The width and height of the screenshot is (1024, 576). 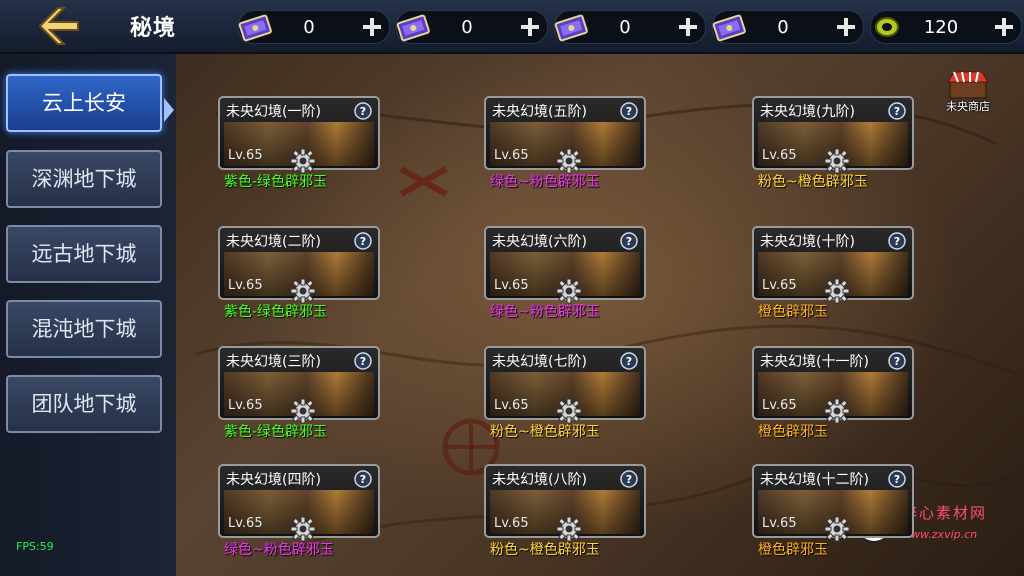 What do you see at coordinates (565, 265) in the screenshot?
I see `dungeon-card: 未央幻境(六阶)? Lv.65` at bounding box center [565, 265].